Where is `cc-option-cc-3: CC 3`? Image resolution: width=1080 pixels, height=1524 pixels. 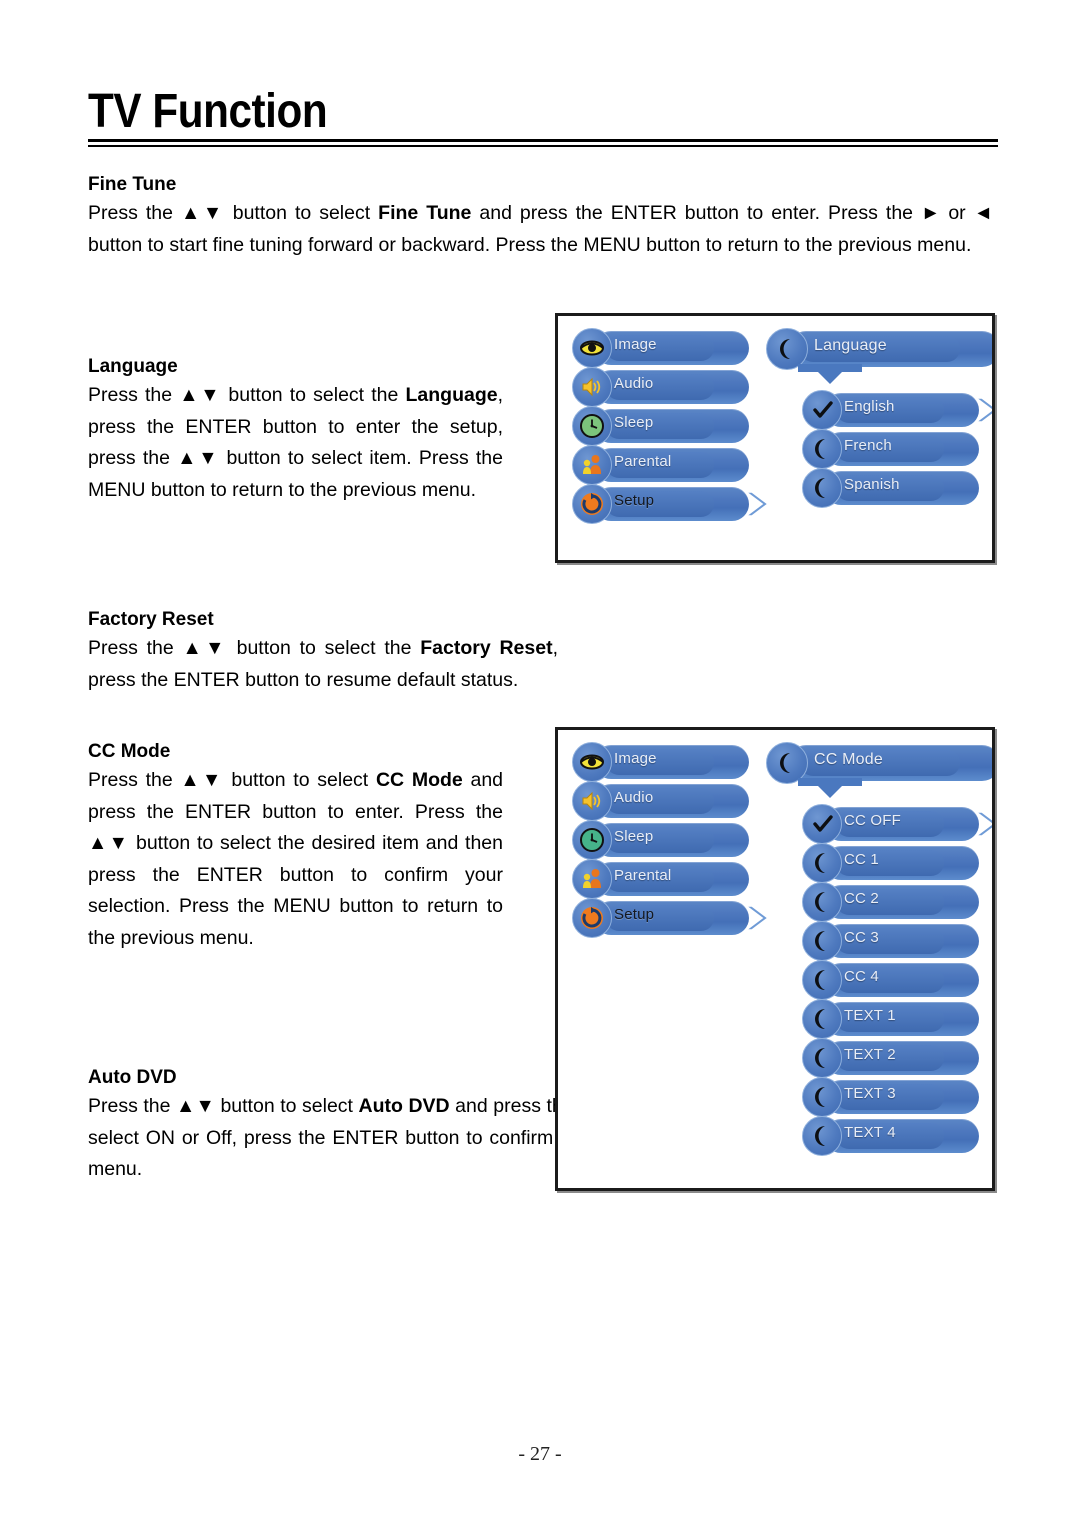 cc-option-cc-3: CC 3 is located at coordinates (892, 941).